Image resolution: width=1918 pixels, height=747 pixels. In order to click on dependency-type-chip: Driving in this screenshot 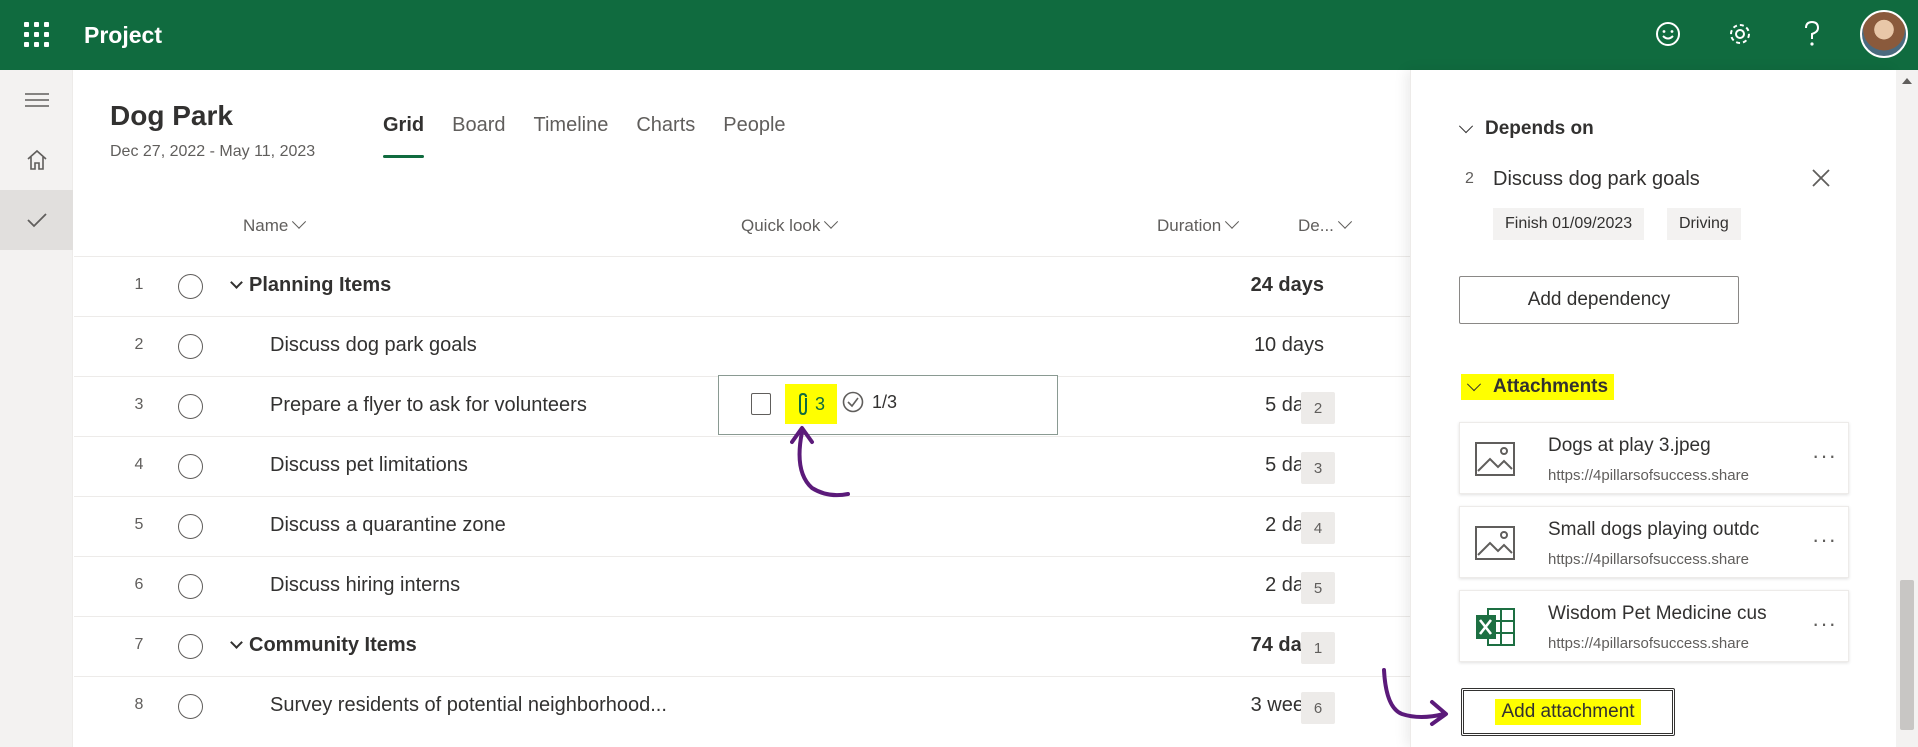, I will do `click(1704, 224)`.